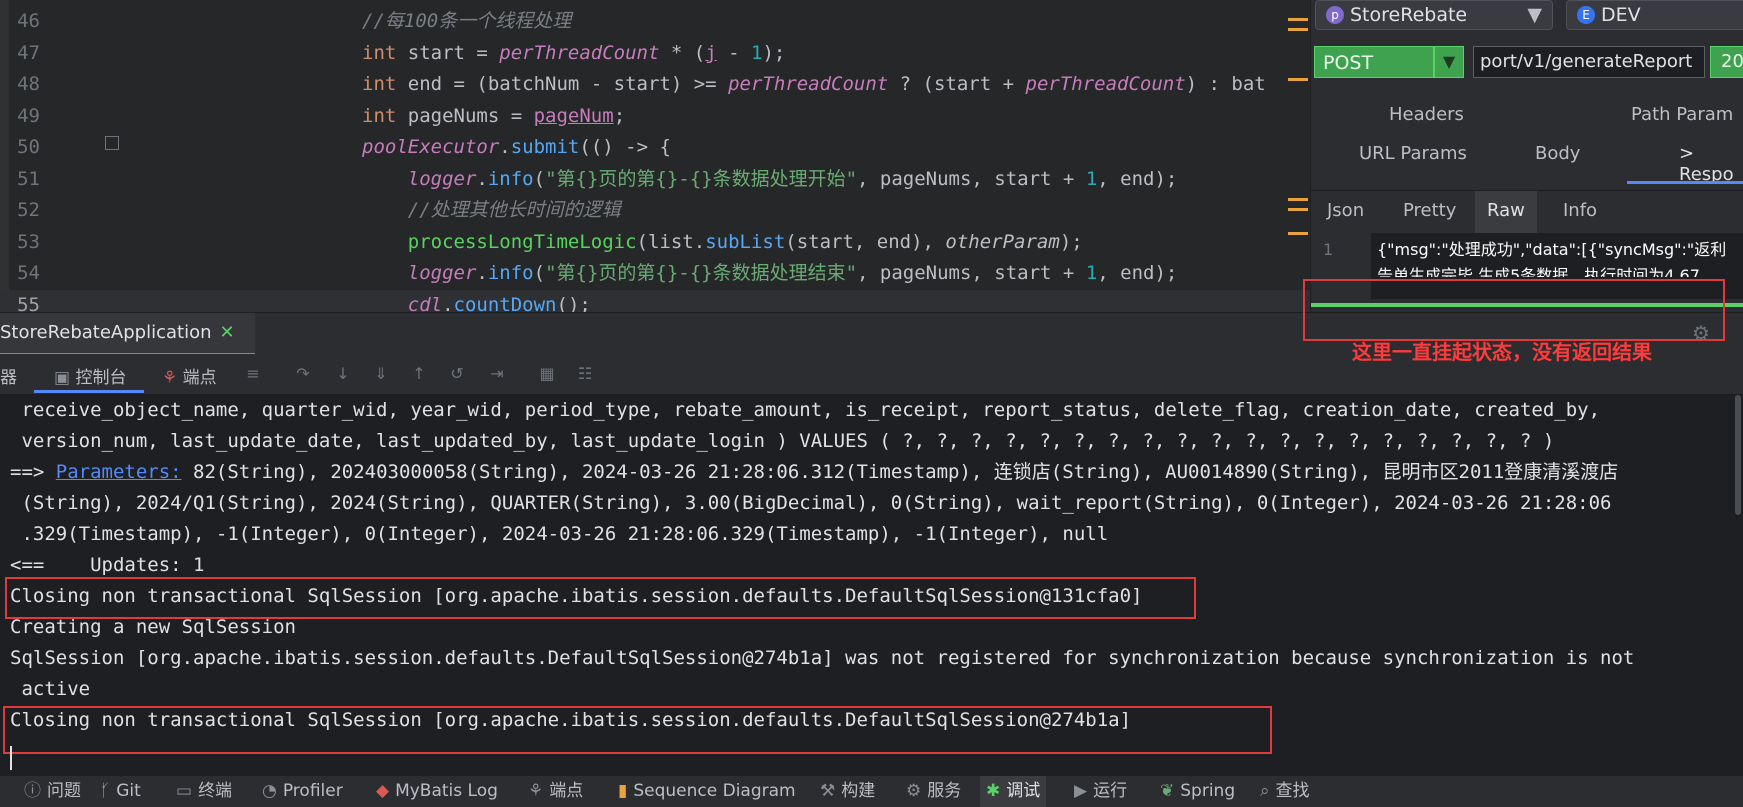  Describe the element at coordinates (28, 178) in the screenshot. I see `line-number: 51` at that location.